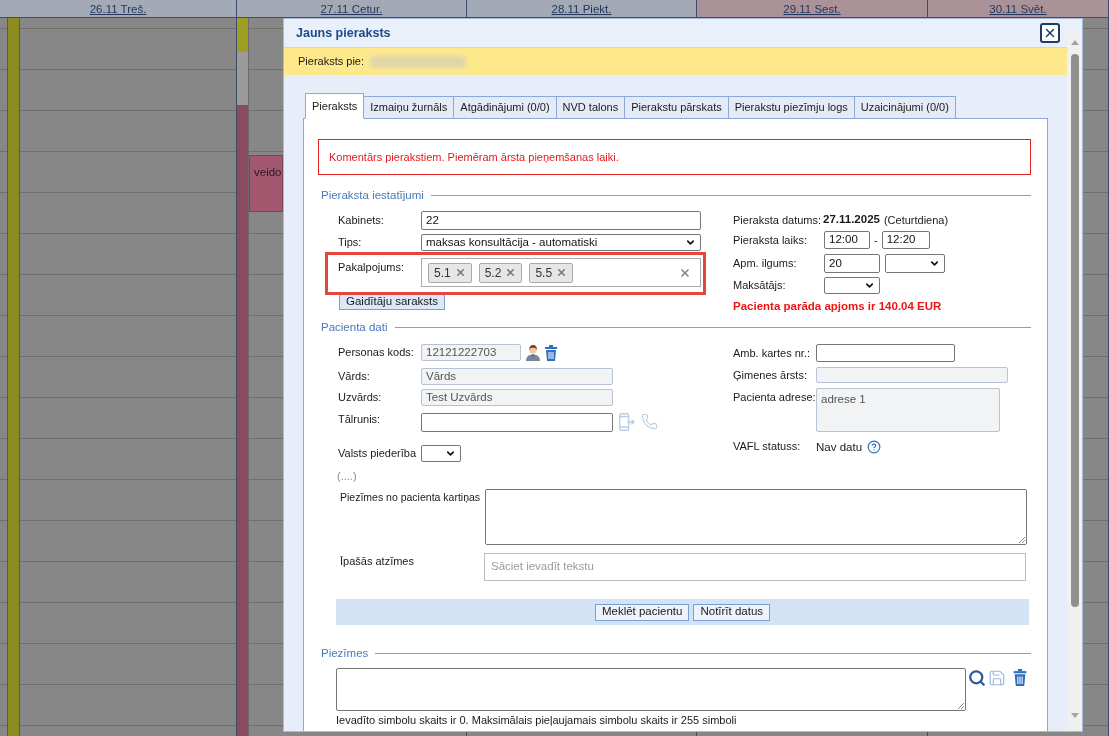  What do you see at coordinates (838, 306) in the screenshot?
I see `debt-notice: Pacienta parāda apjoms ir 140.04 EUR` at bounding box center [838, 306].